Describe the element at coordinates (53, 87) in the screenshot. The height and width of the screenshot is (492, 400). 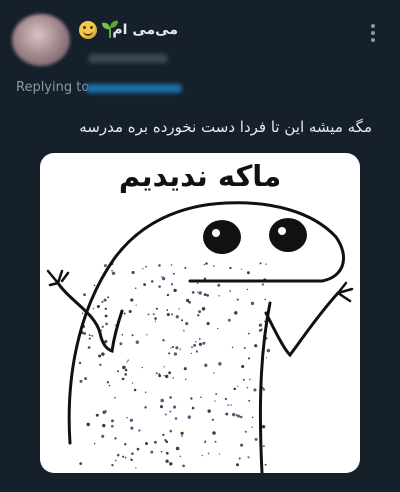
I see `replying-to-label: Replying to` at that location.